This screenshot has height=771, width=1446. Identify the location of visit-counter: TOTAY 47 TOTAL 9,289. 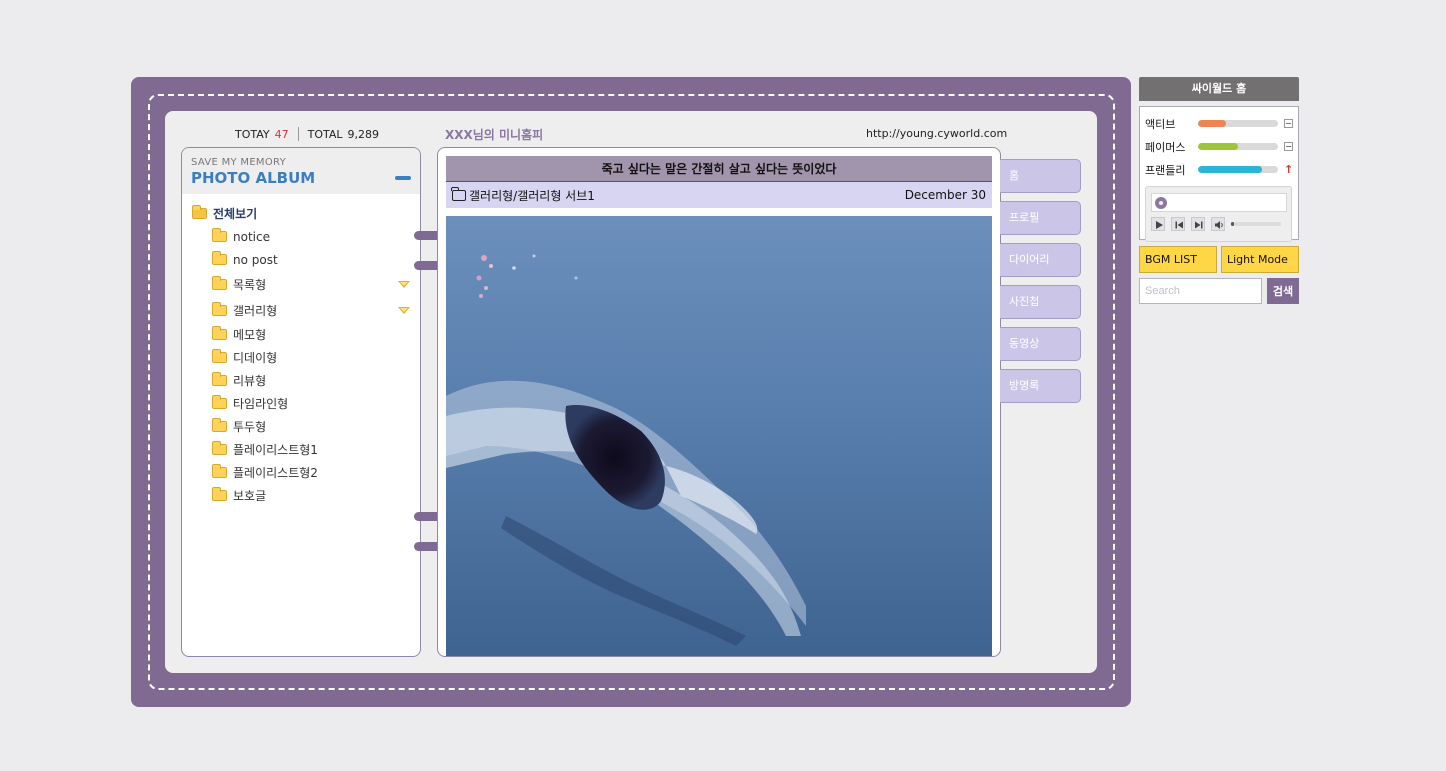
(307, 134).